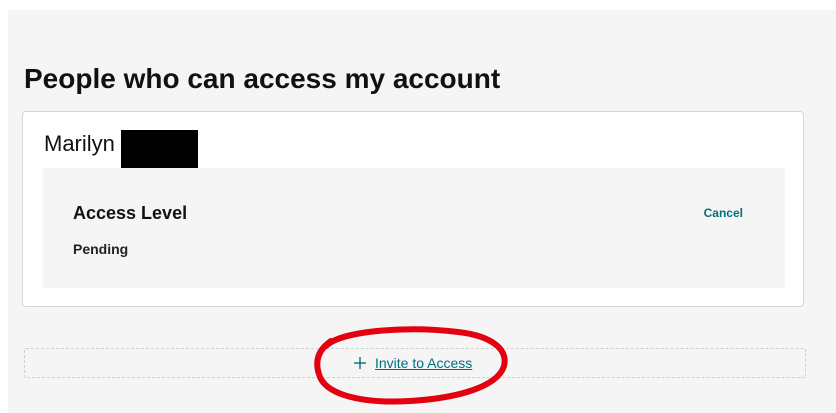  Describe the element at coordinates (130, 213) in the screenshot. I see `access-level-label: Access Level` at that location.